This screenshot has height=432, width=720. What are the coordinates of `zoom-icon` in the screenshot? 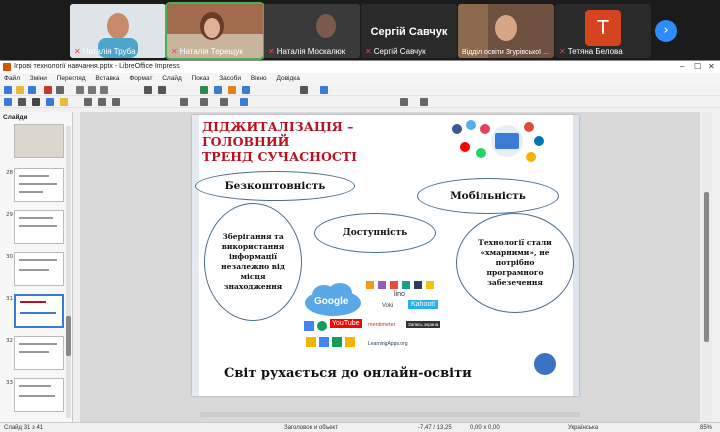 It's located at (22, 102).